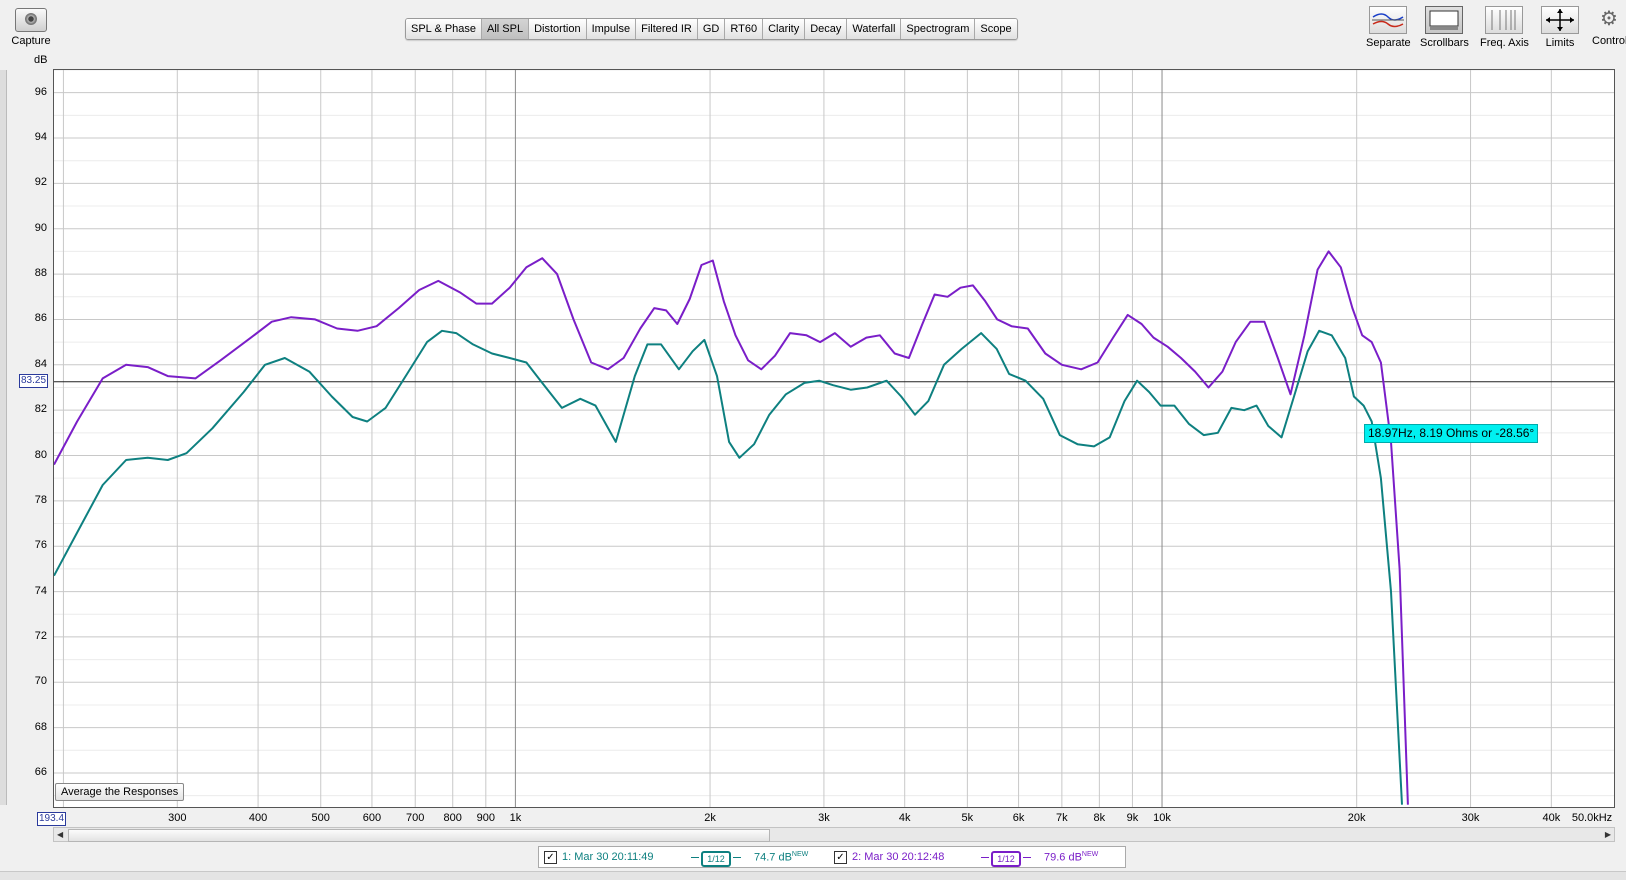  I want to click on horizontal-scrollbar: ◀ ▶, so click(834, 834).